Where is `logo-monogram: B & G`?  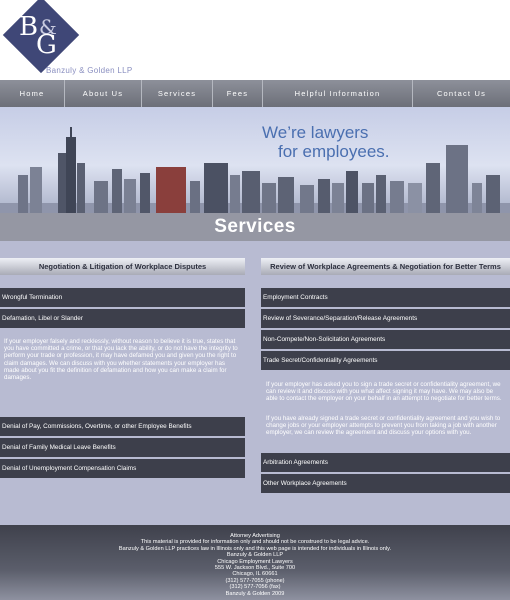 logo-monogram: B & G is located at coordinates (42, 38).